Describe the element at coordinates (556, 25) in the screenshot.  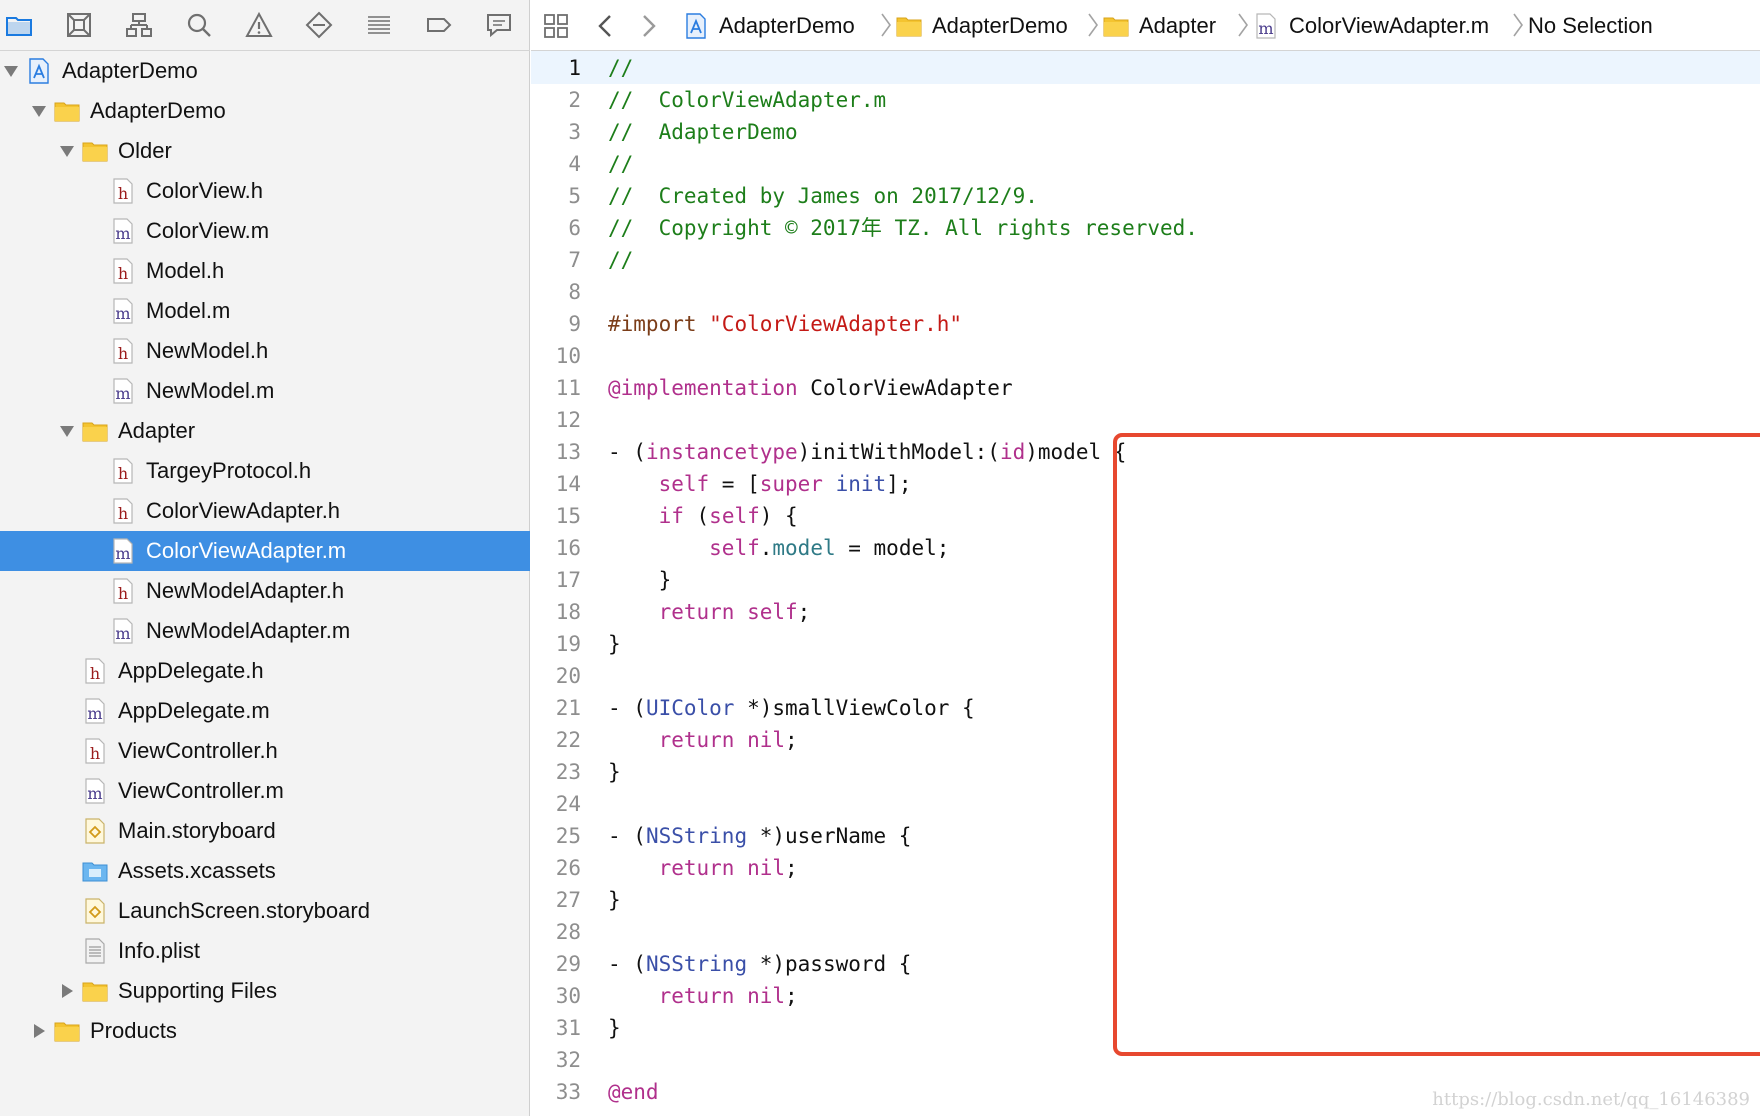
I see `editor-grid-icon` at that location.